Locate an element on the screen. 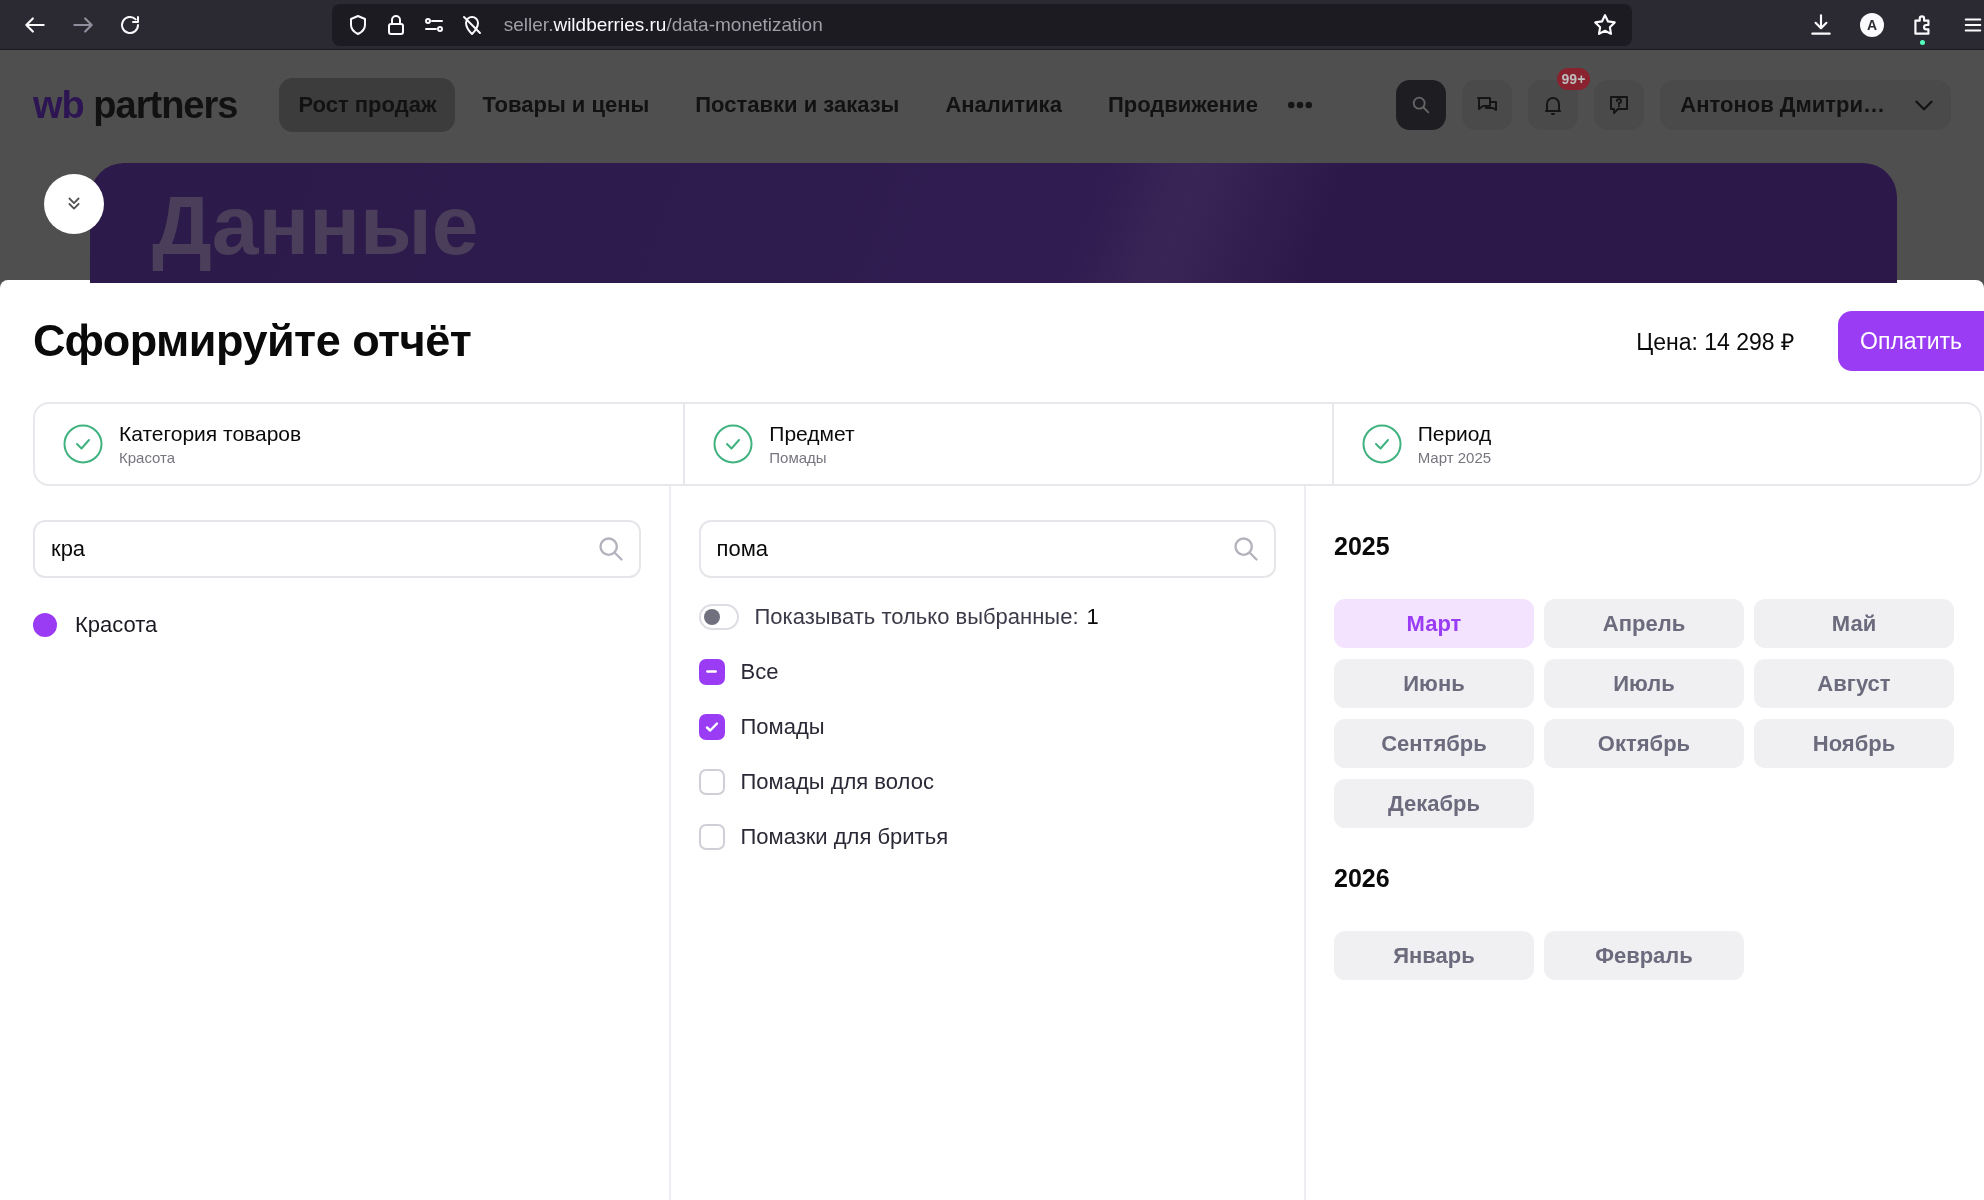 The height and width of the screenshot is (1200, 1984). profile-avatar: A is located at coordinates (1872, 24).